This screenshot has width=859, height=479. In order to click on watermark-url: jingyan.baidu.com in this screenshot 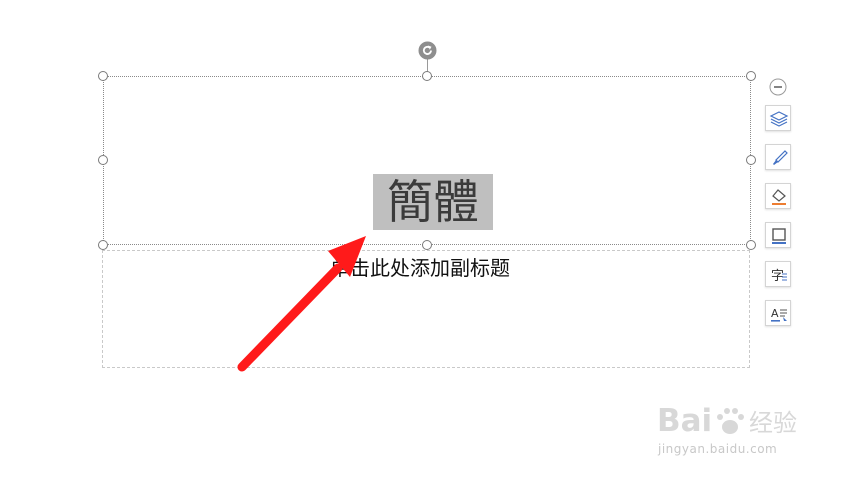, I will do `click(718, 449)`.